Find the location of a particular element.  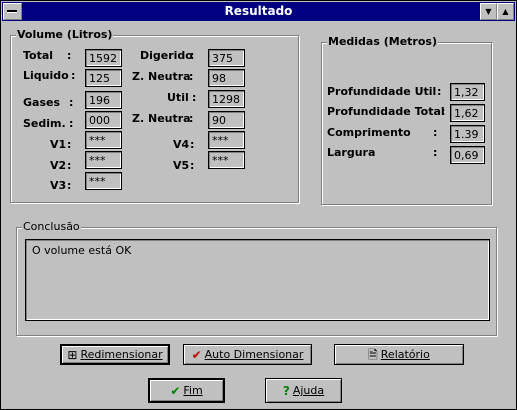

zneutra1-value: 98 is located at coordinates (226, 78).